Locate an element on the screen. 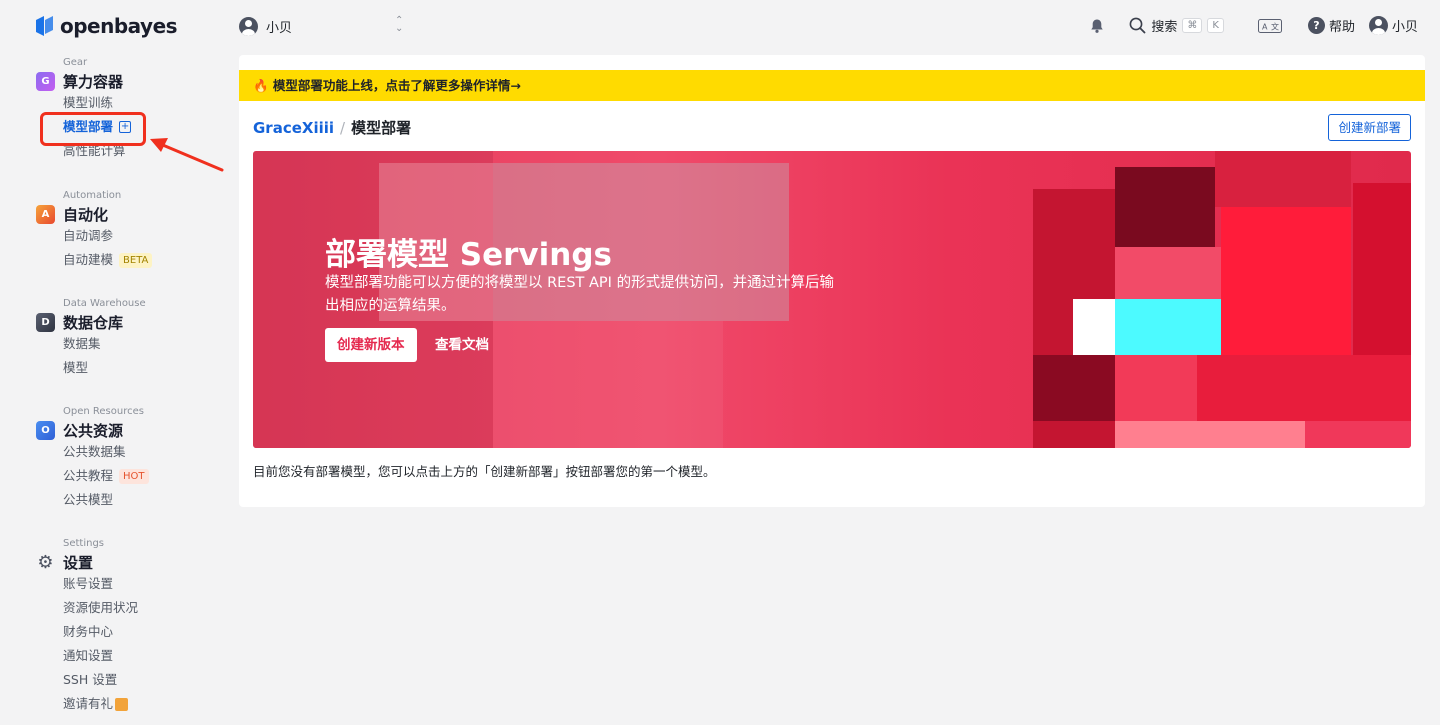 The height and width of the screenshot is (725, 1440). item-label: 邀请有礼 is located at coordinates (88, 703).